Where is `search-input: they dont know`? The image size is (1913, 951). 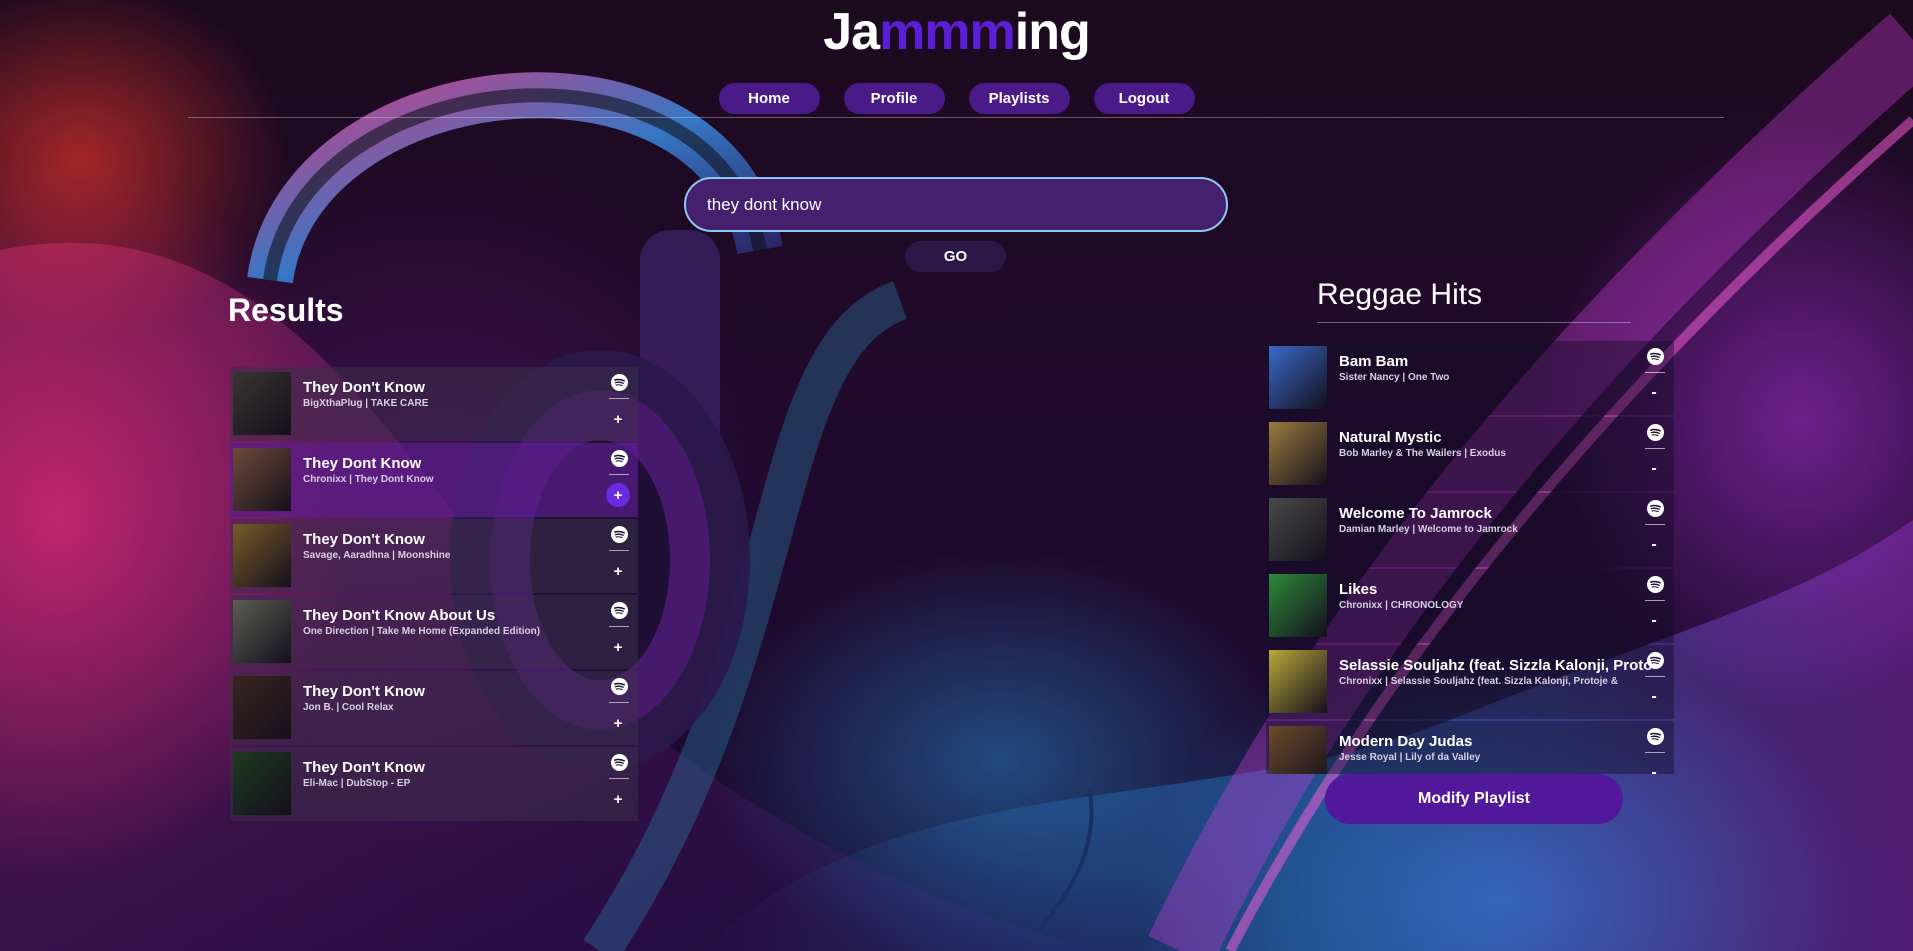 search-input: they dont know is located at coordinates (956, 204).